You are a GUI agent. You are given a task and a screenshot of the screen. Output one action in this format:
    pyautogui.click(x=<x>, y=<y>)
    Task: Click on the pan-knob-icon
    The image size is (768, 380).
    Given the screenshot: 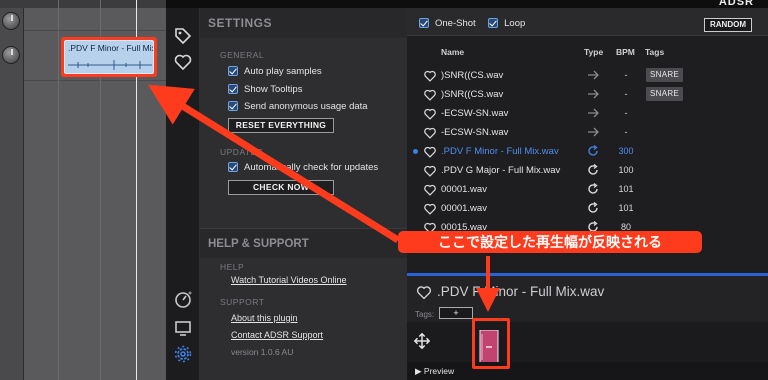 What is the action you would take?
    pyautogui.click(x=11, y=55)
    